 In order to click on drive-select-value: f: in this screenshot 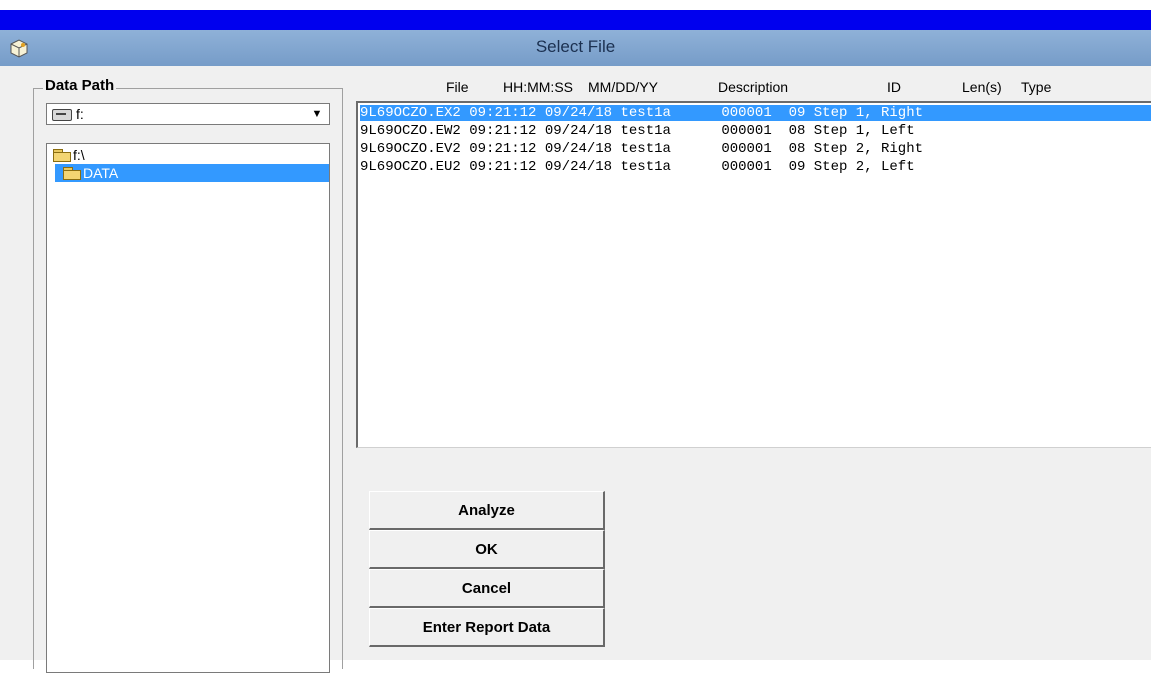, I will do `click(80, 114)`.